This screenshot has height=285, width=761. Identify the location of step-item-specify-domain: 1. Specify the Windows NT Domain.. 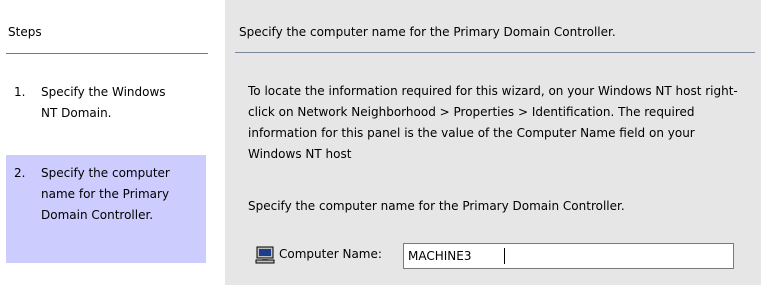
(106, 112).